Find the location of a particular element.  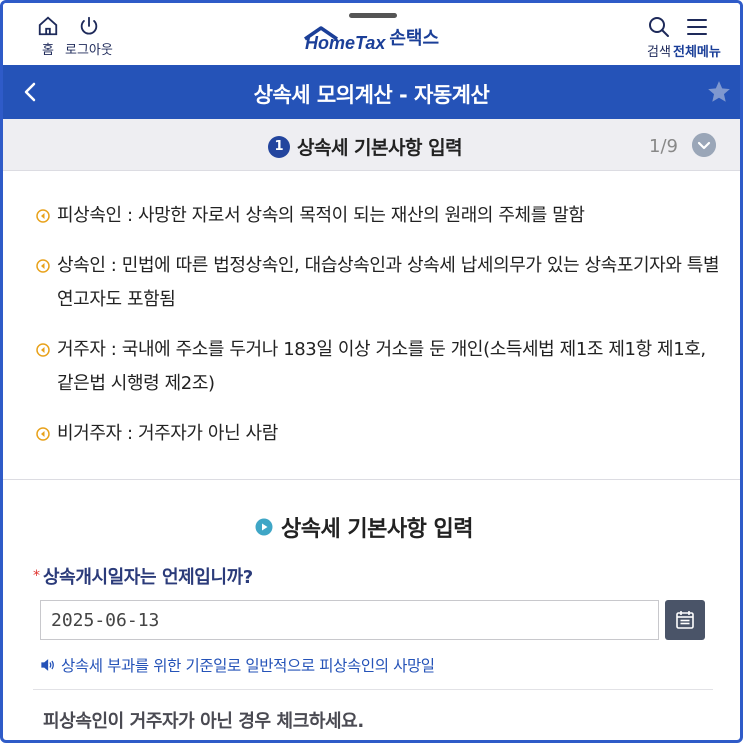

title-bar: 상속세 모의계산 - 자동계산 is located at coordinates (371, 92).